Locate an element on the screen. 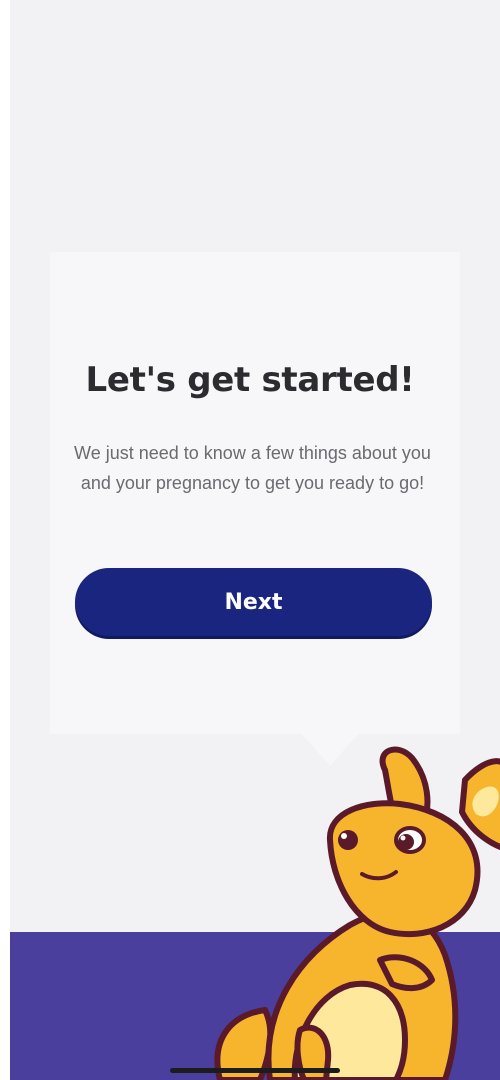 The image size is (500, 1080). page-title: Let's get started! is located at coordinates (250, 380).